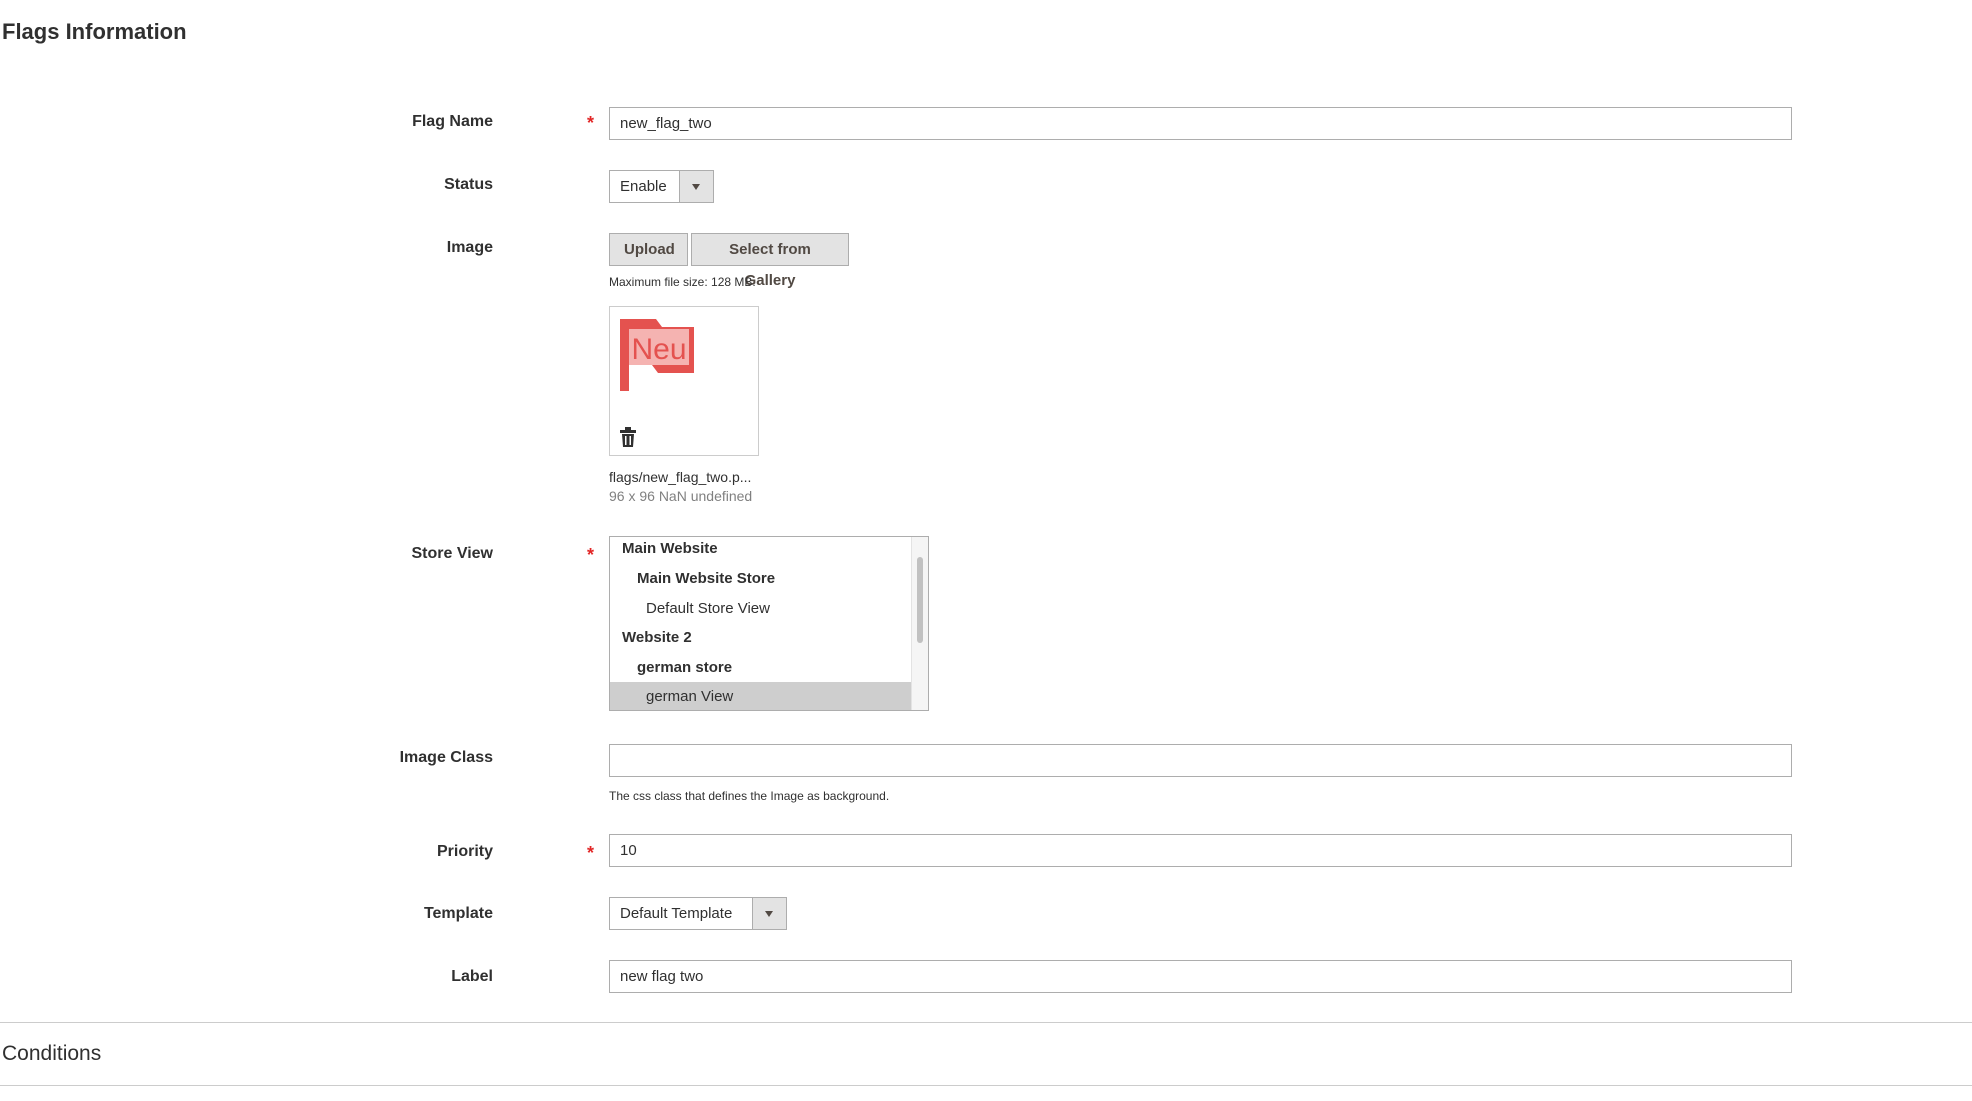 This screenshot has height=1101, width=1972. I want to click on template-select-value: Default Template, so click(676, 913).